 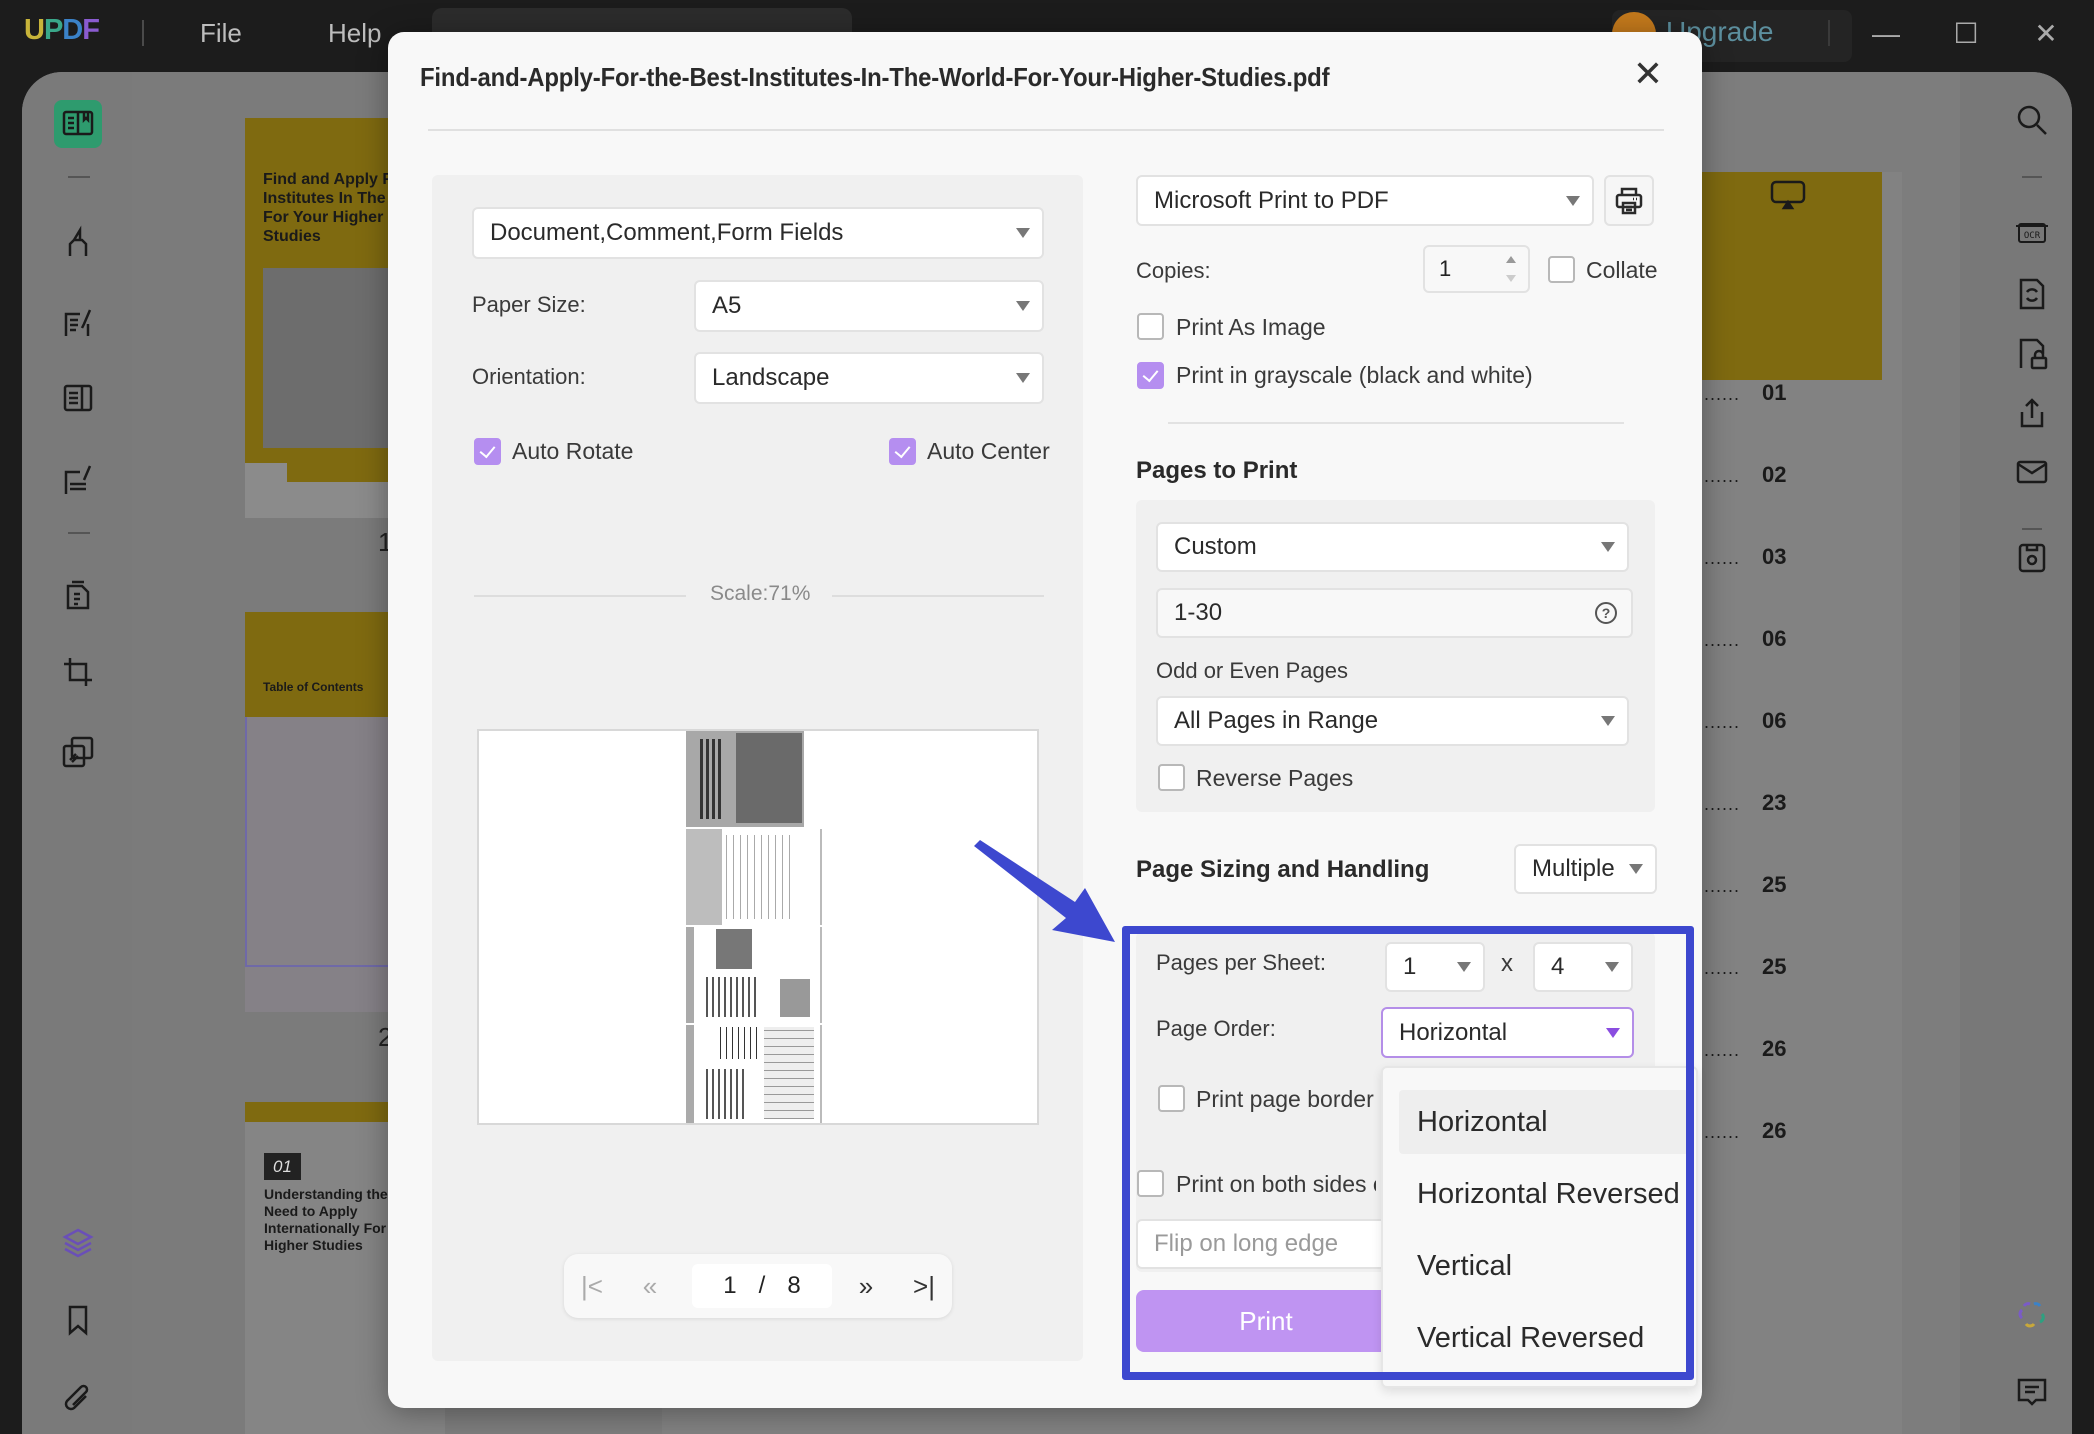 I want to click on copies-stepper: 1, so click(x=1476, y=269).